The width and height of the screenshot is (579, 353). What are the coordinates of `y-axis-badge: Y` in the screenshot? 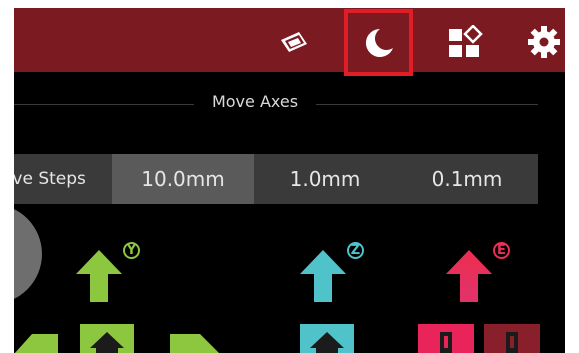 It's located at (131, 250).